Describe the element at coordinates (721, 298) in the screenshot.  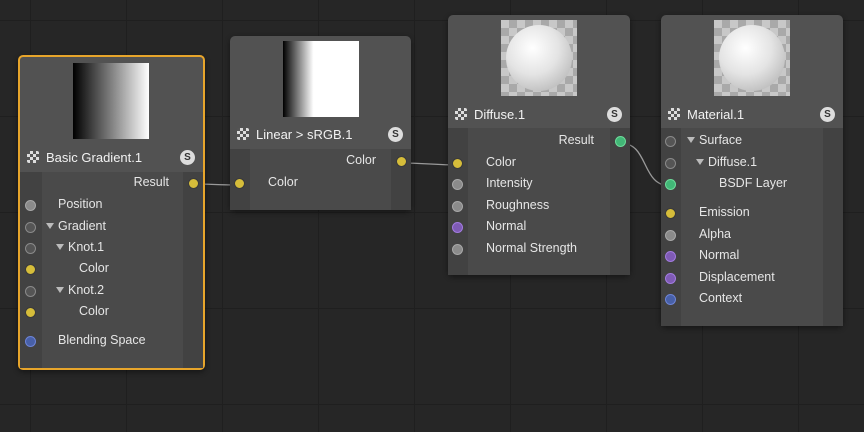
I see `input-label: Context` at that location.